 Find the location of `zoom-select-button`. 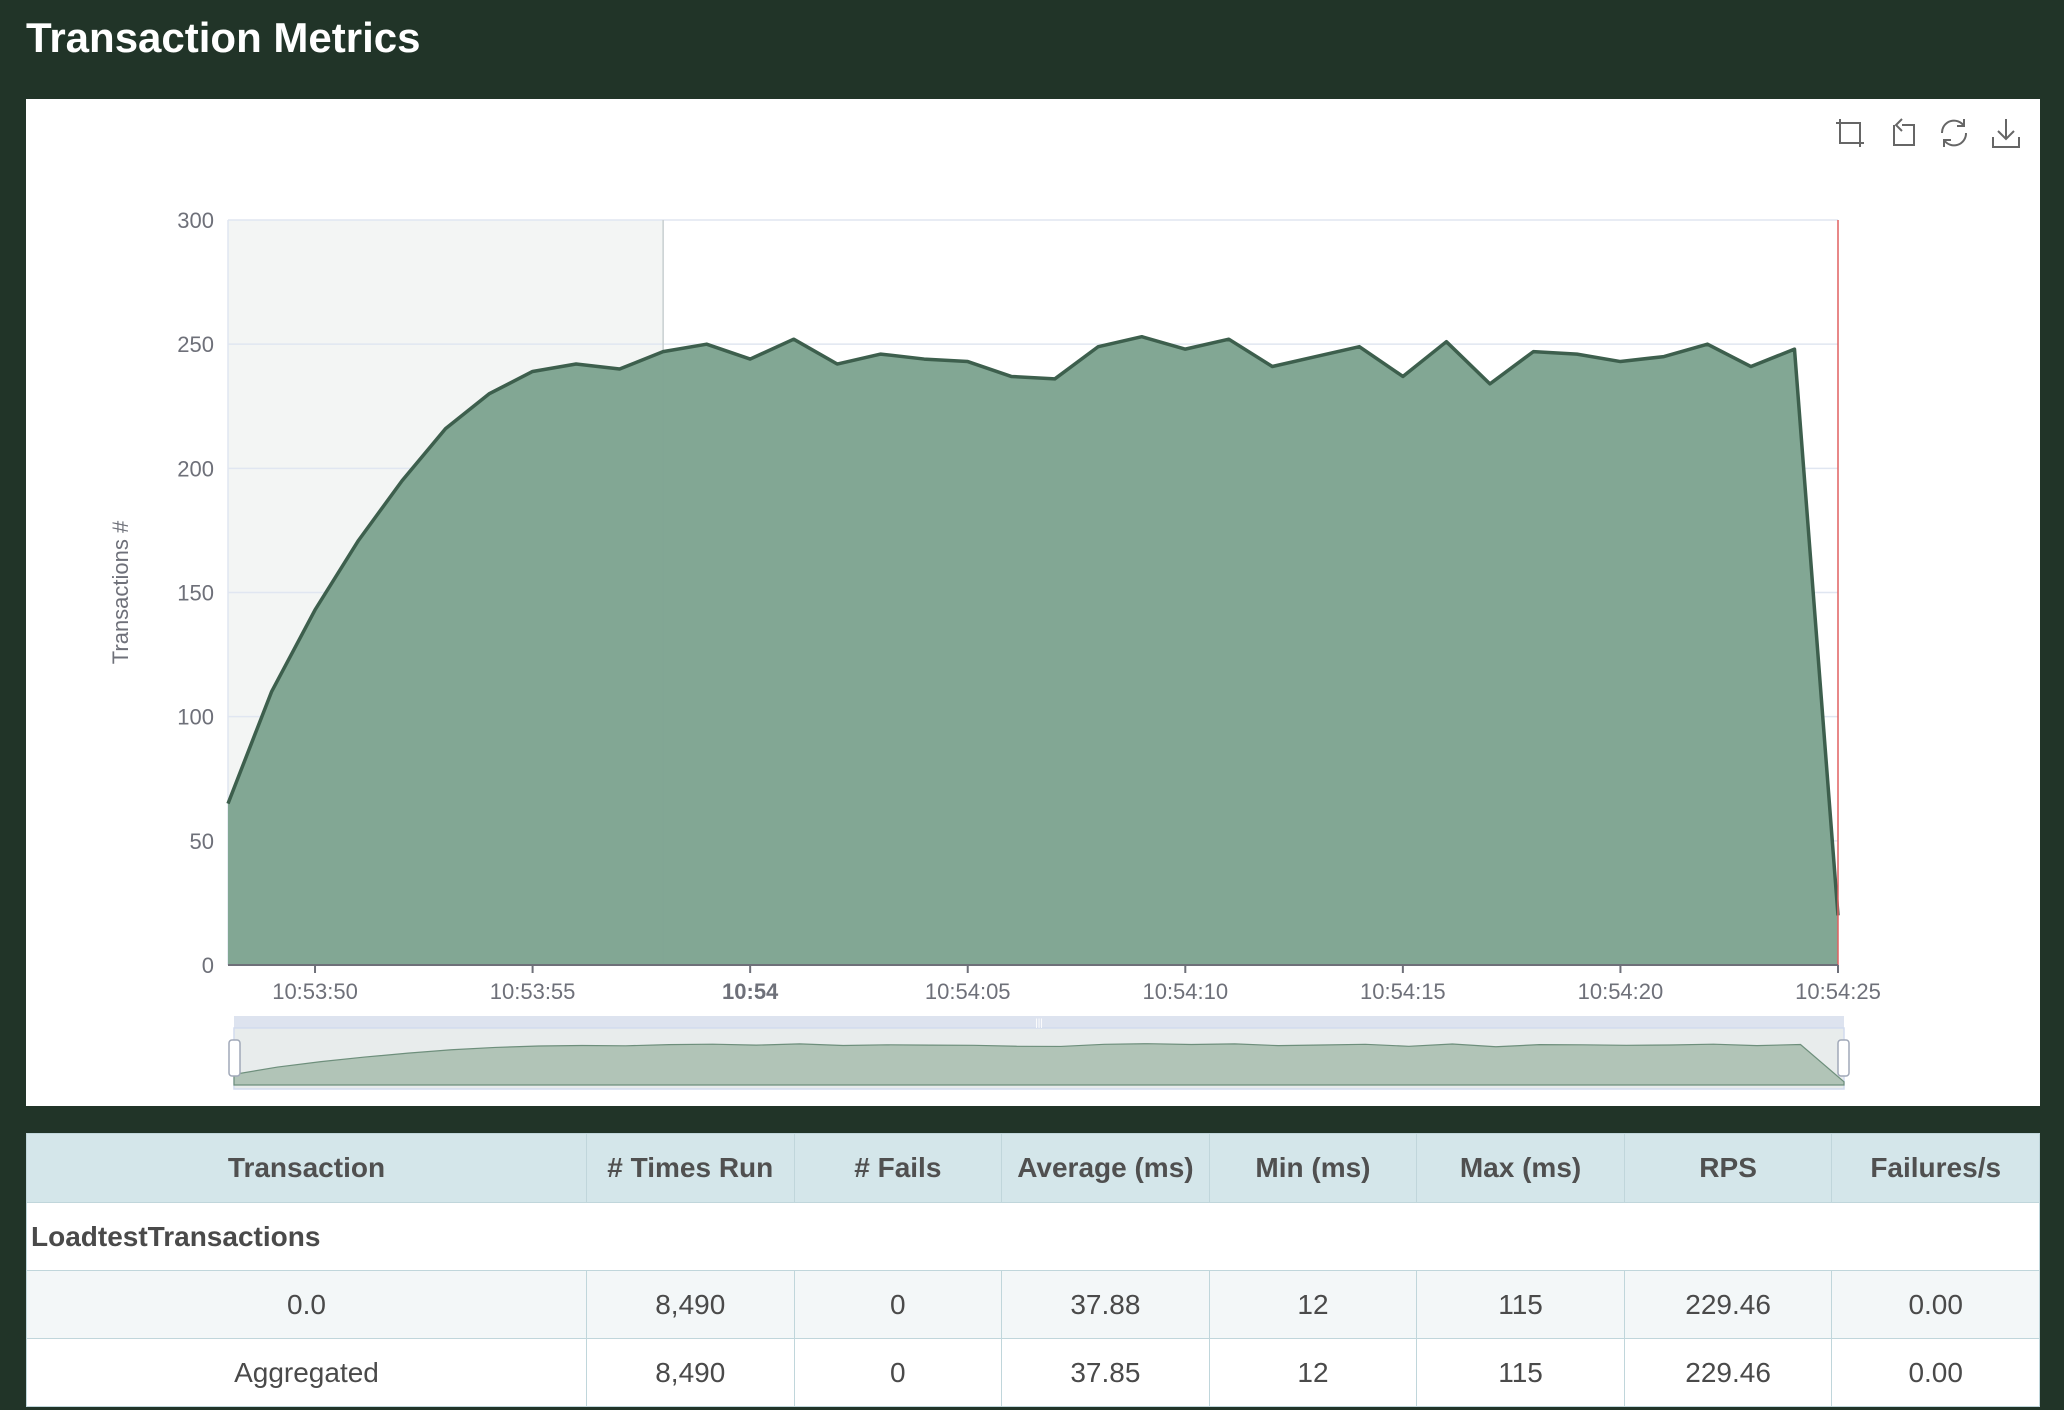

zoom-select-button is located at coordinates (1850, 133).